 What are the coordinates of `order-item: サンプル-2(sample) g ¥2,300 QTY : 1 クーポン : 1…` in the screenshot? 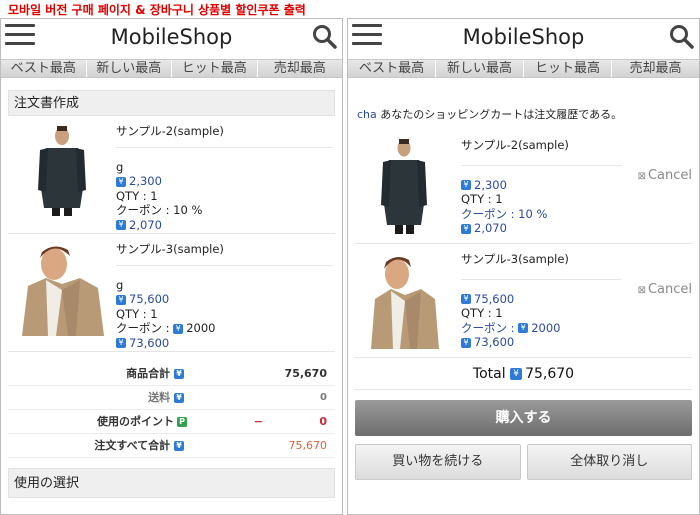 It's located at (171, 175).